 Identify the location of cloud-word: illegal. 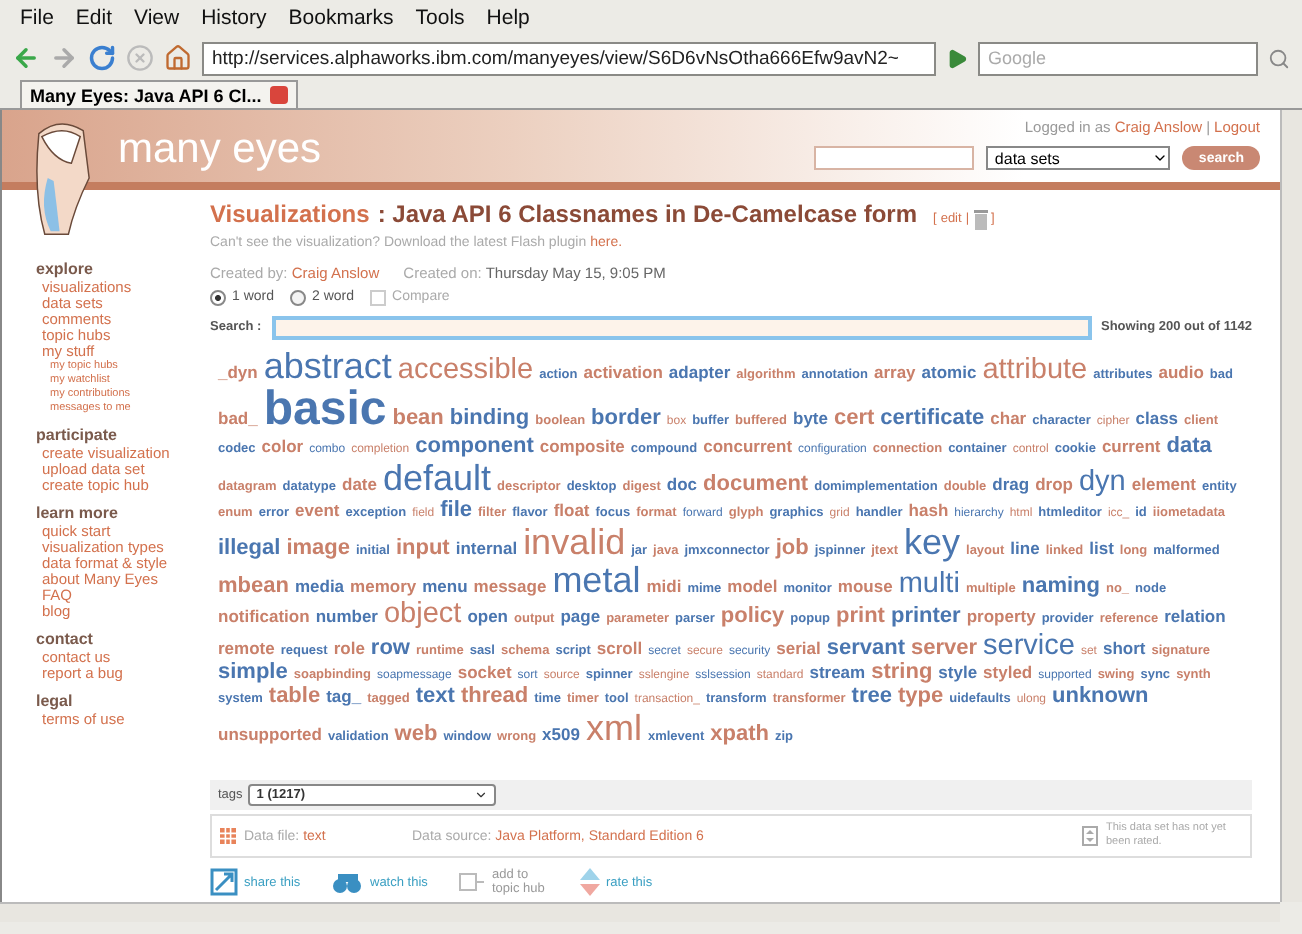
(249, 548).